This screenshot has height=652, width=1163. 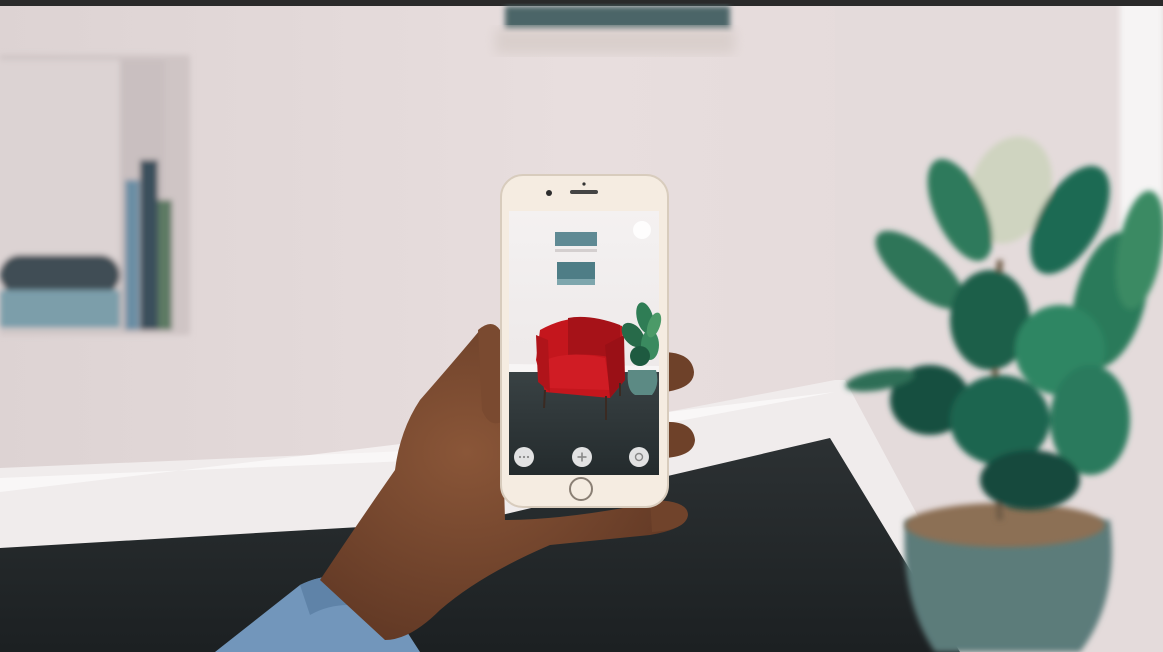 I want to click on ellipsis-icon, so click(x=524, y=457).